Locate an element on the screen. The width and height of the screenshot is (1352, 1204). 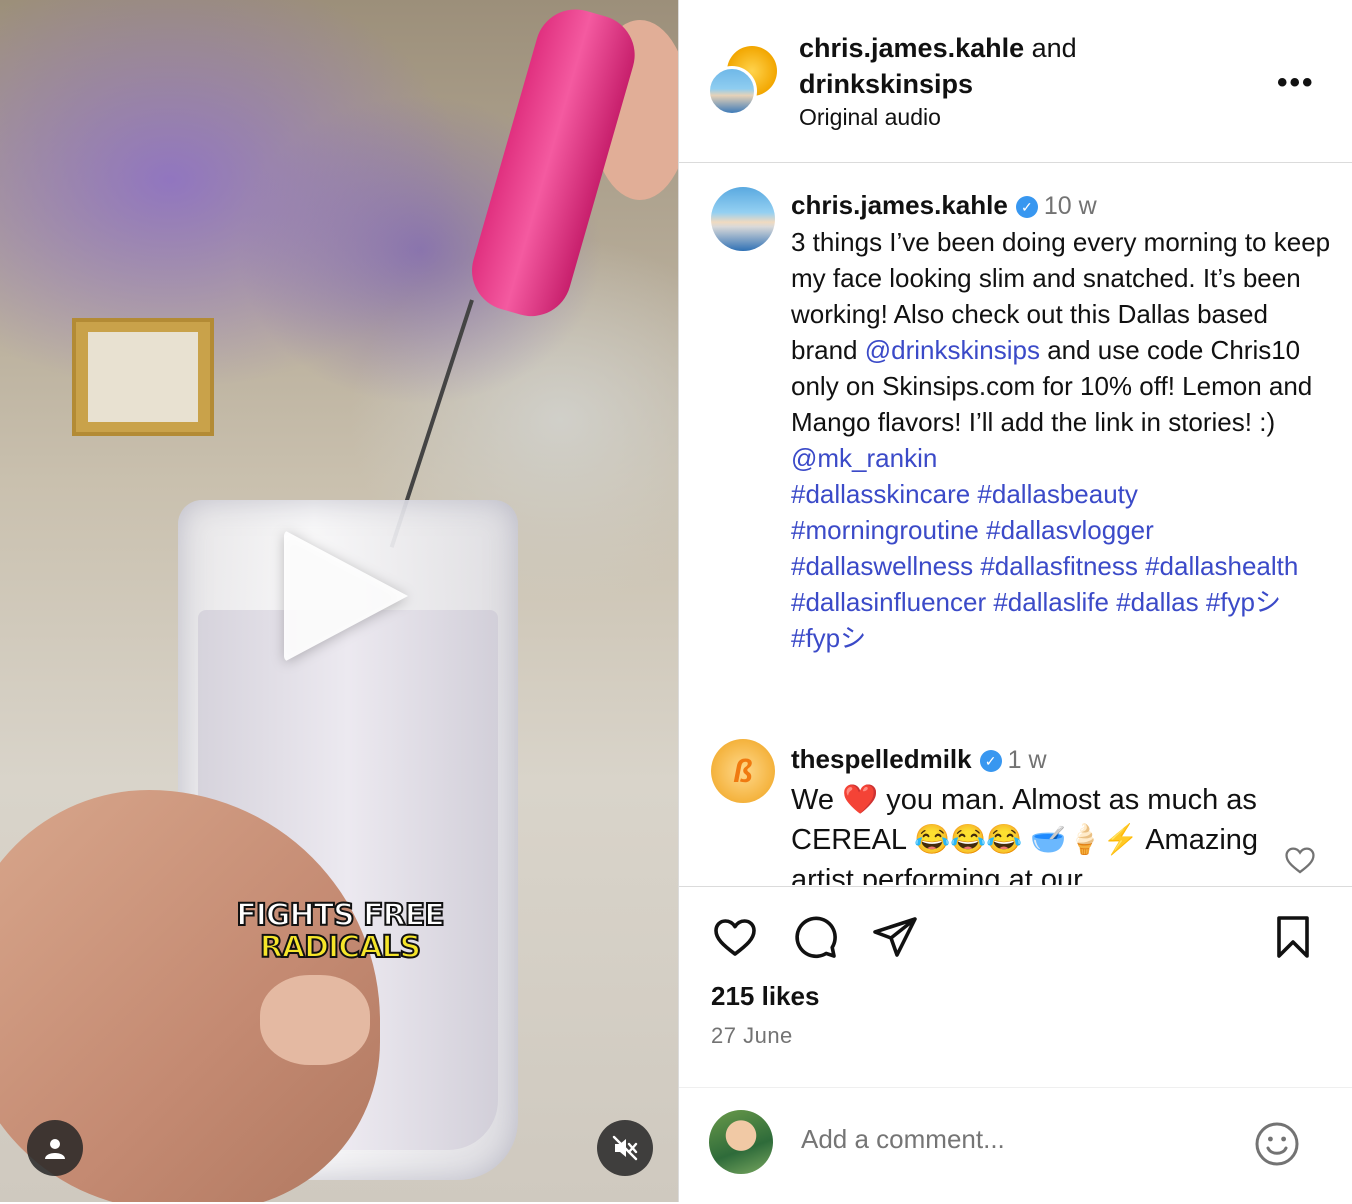
video-caption: FIGHTS FREE RADICALS is located at coordinates (340, 931).